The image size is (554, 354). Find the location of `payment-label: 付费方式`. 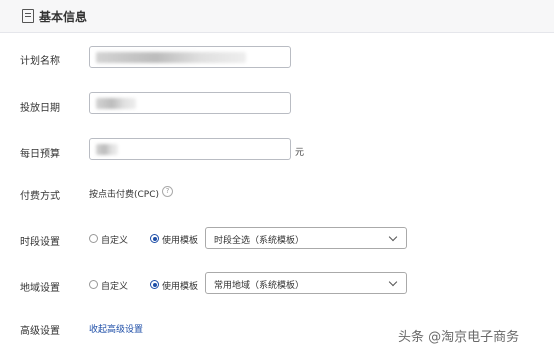

payment-label: 付费方式 is located at coordinates (40, 196).